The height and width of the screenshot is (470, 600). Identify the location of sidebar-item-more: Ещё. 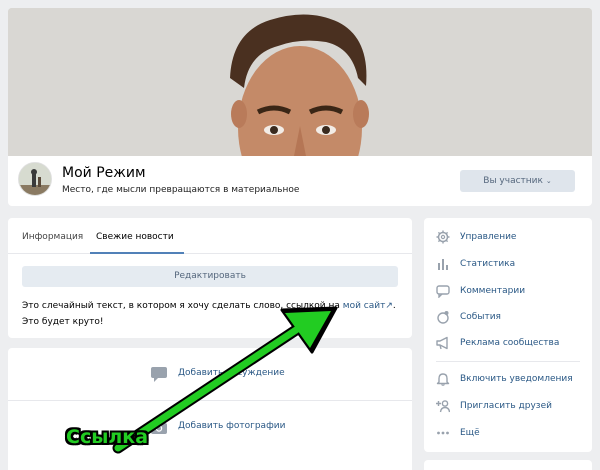
(508, 433).